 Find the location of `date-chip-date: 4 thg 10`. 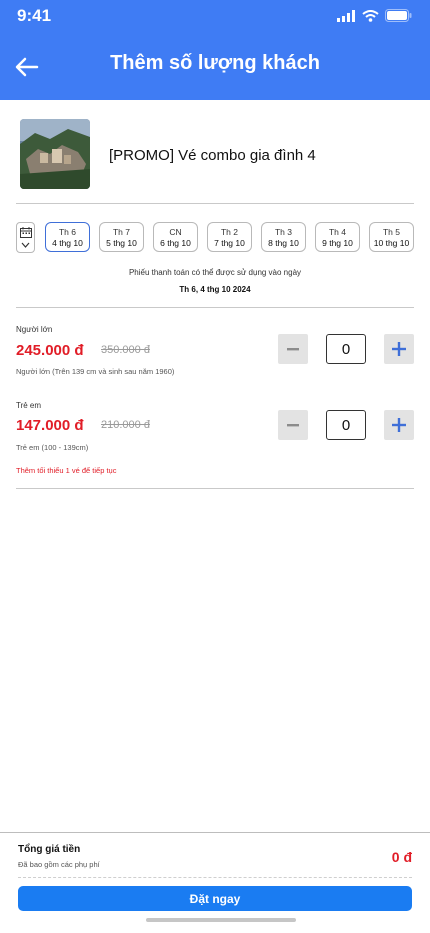

date-chip-date: 4 thg 10 is located at coordinates (67, 243).